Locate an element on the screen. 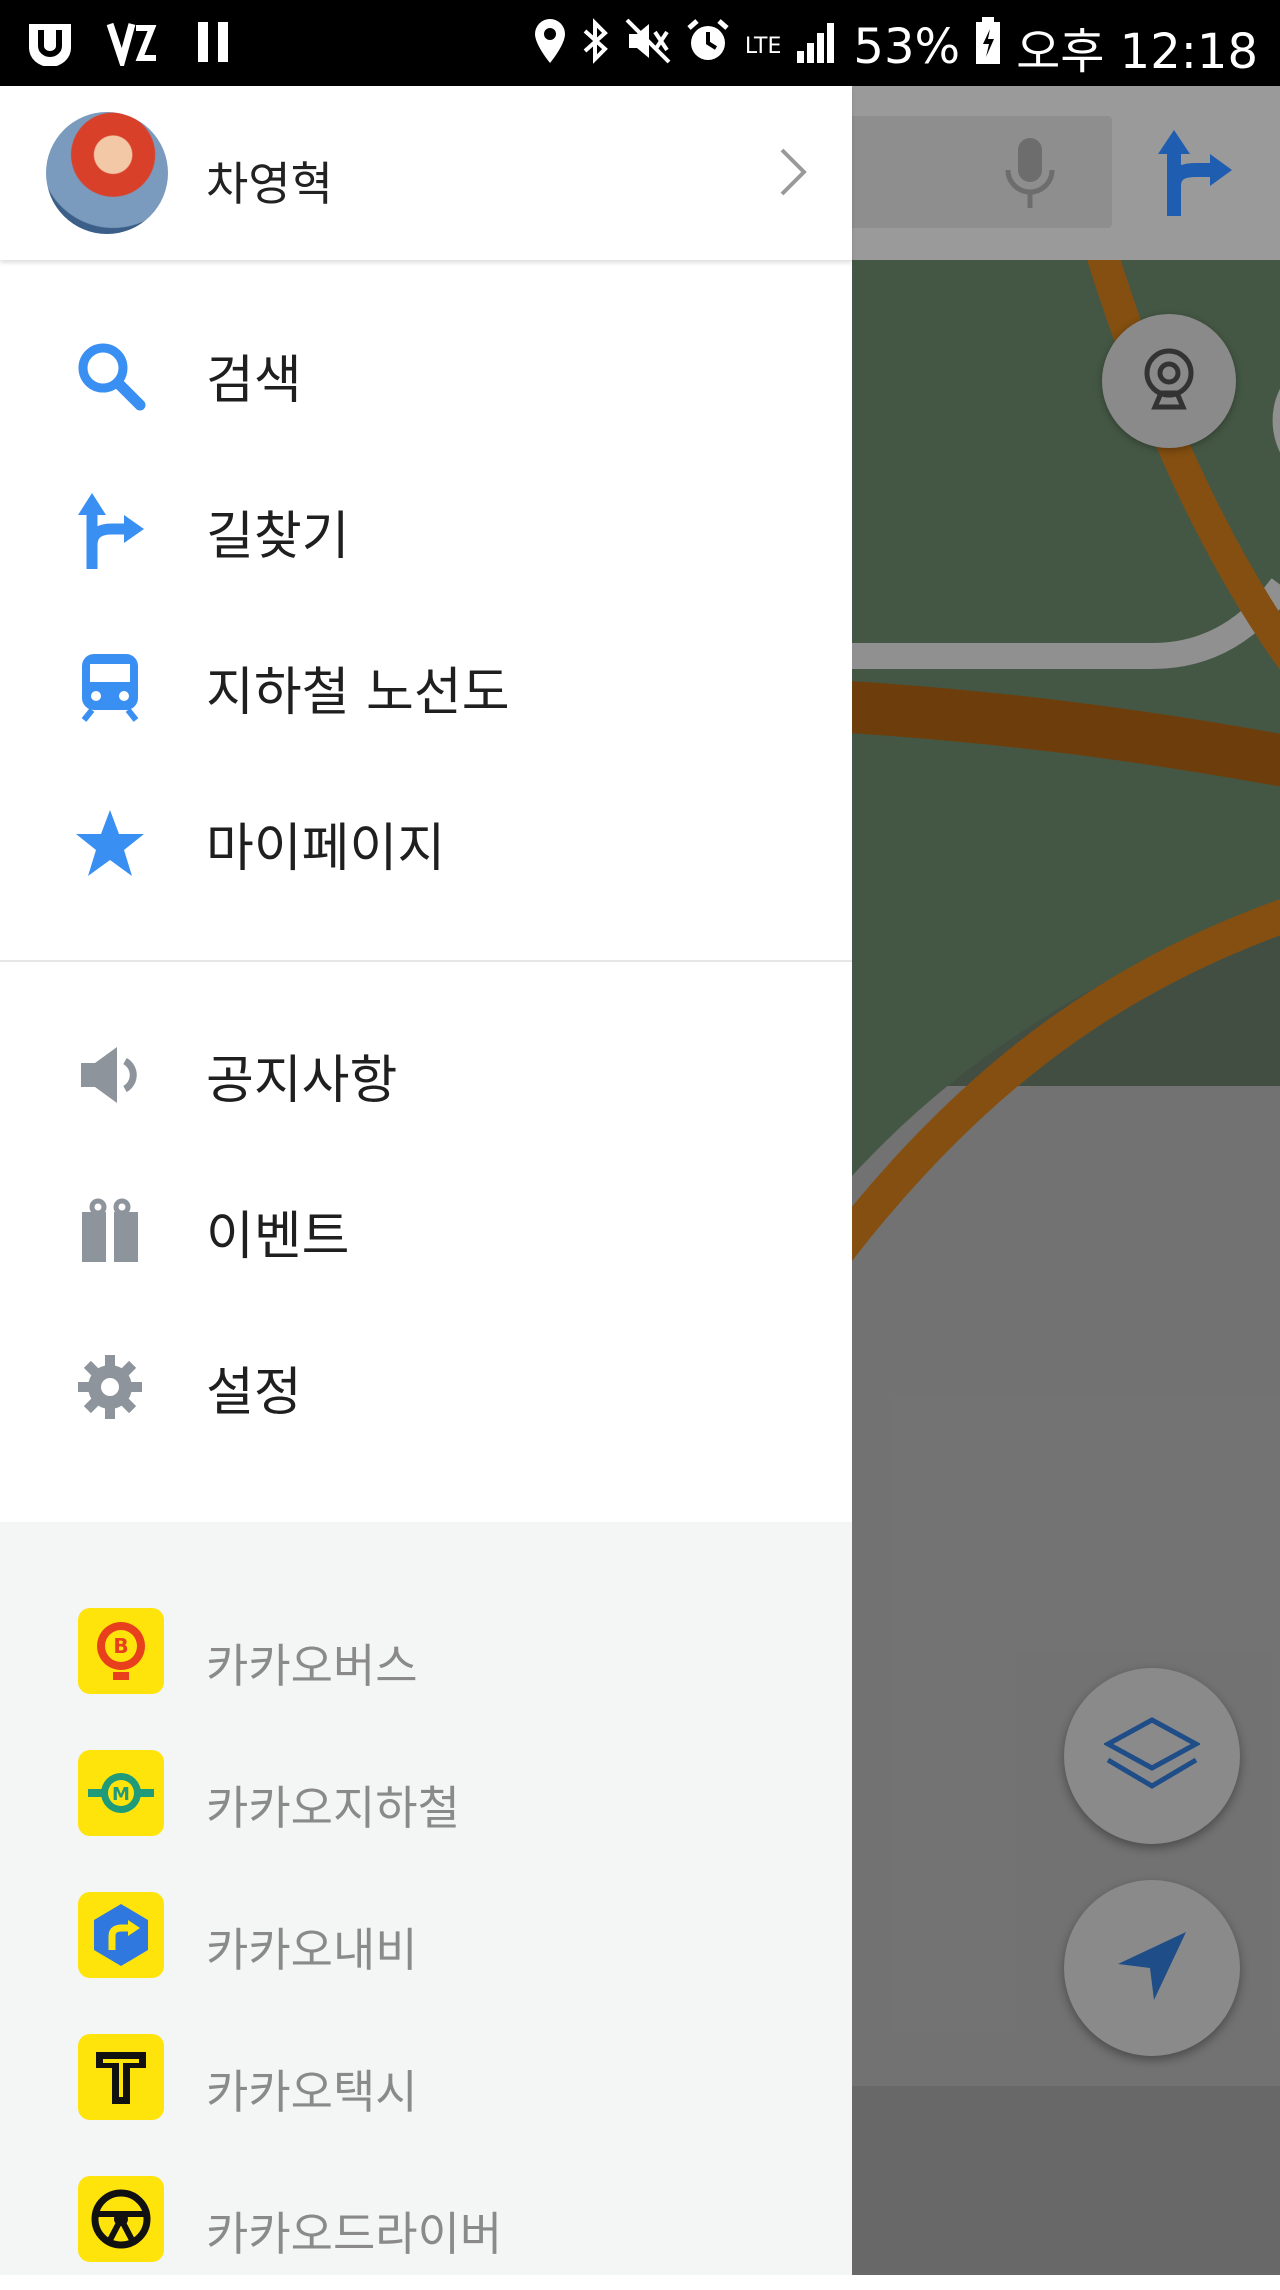  layers-button is located at coordinates (1152, 1756).